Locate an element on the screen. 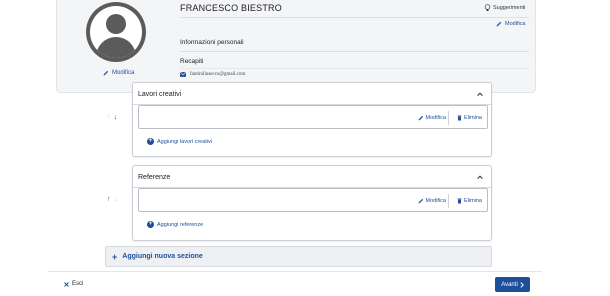 The image size is (610, 296). plus-icon: + is located at coordinates (115, 256).